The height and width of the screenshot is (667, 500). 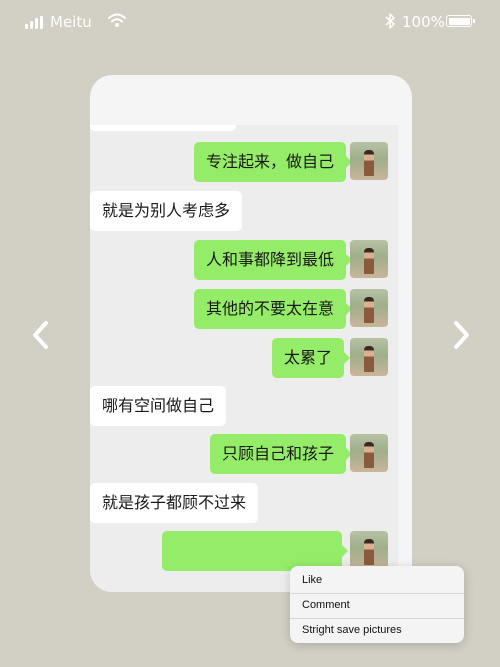 I want to click on context-menu: Like Comment Stright save pictures, so click(x=377, y=604).